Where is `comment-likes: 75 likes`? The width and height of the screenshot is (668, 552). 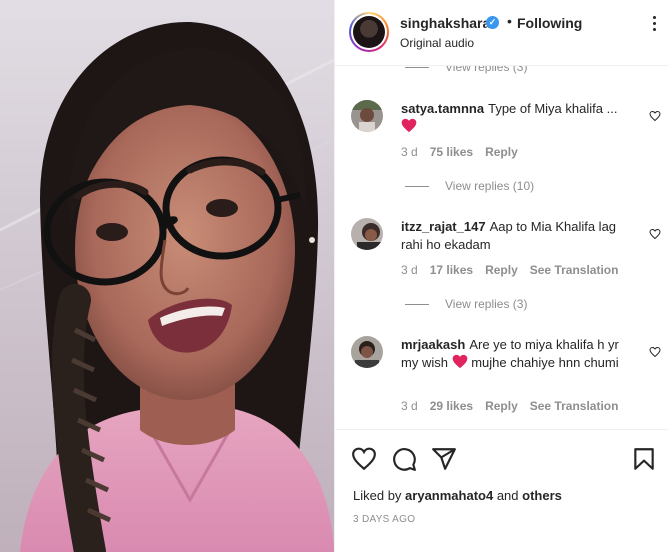 comment-likes: 75 likes is located at coordinates (451, 152).